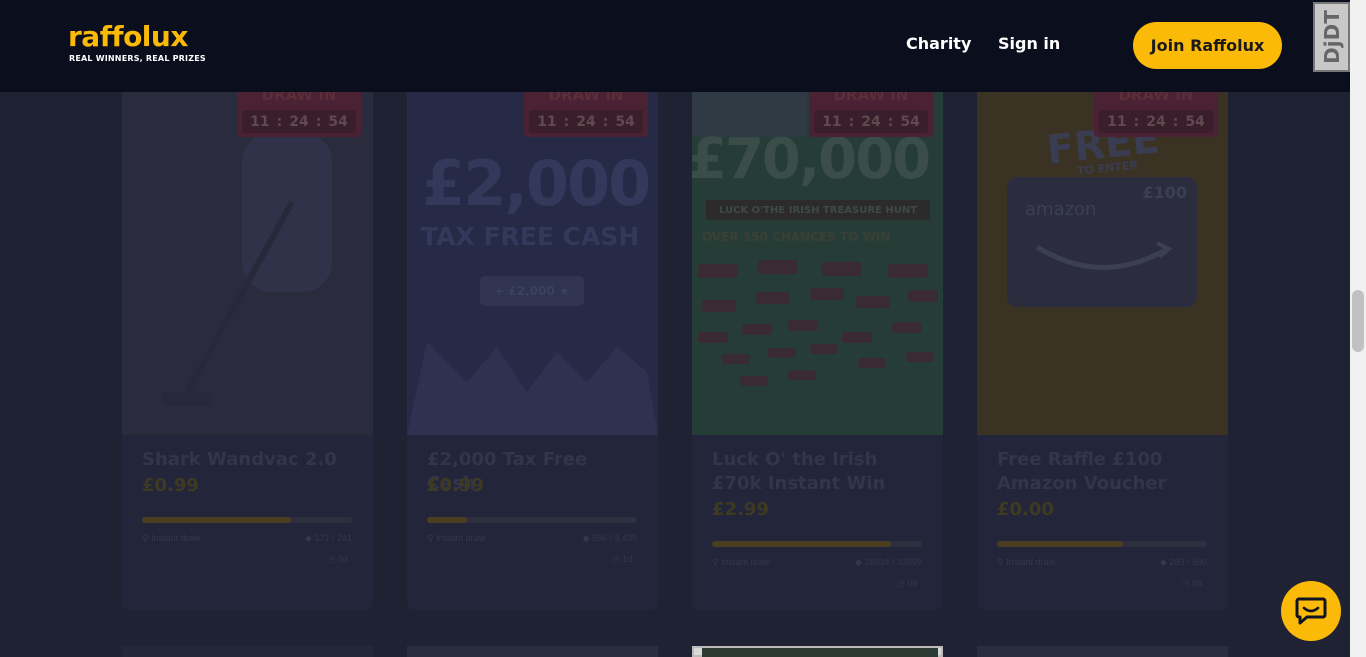  What do you see at coordinates (627, 559) in the screenshot?
I see `time-left-value: 1d` at bounding box center [627, 559].